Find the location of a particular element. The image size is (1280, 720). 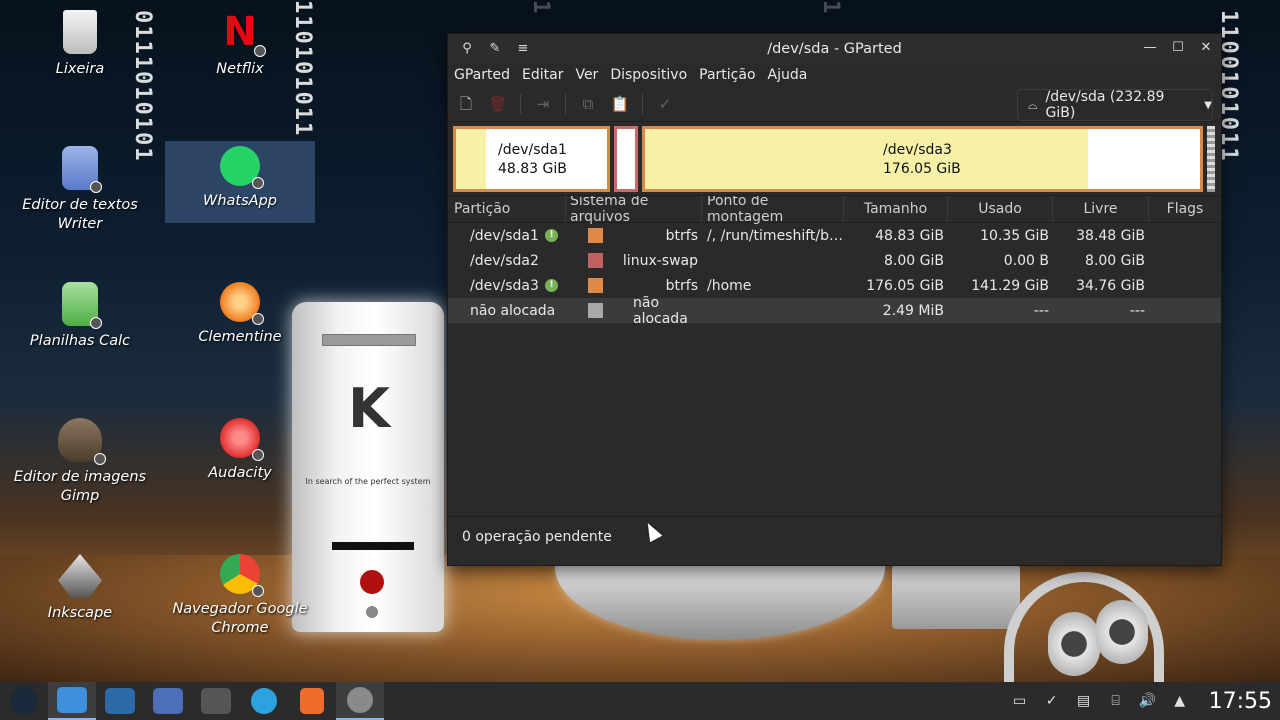

partition-map: /dev/sda1 48.83 GiB /dev/sda3 176.05 GiB is located at coordinates (834, 159).